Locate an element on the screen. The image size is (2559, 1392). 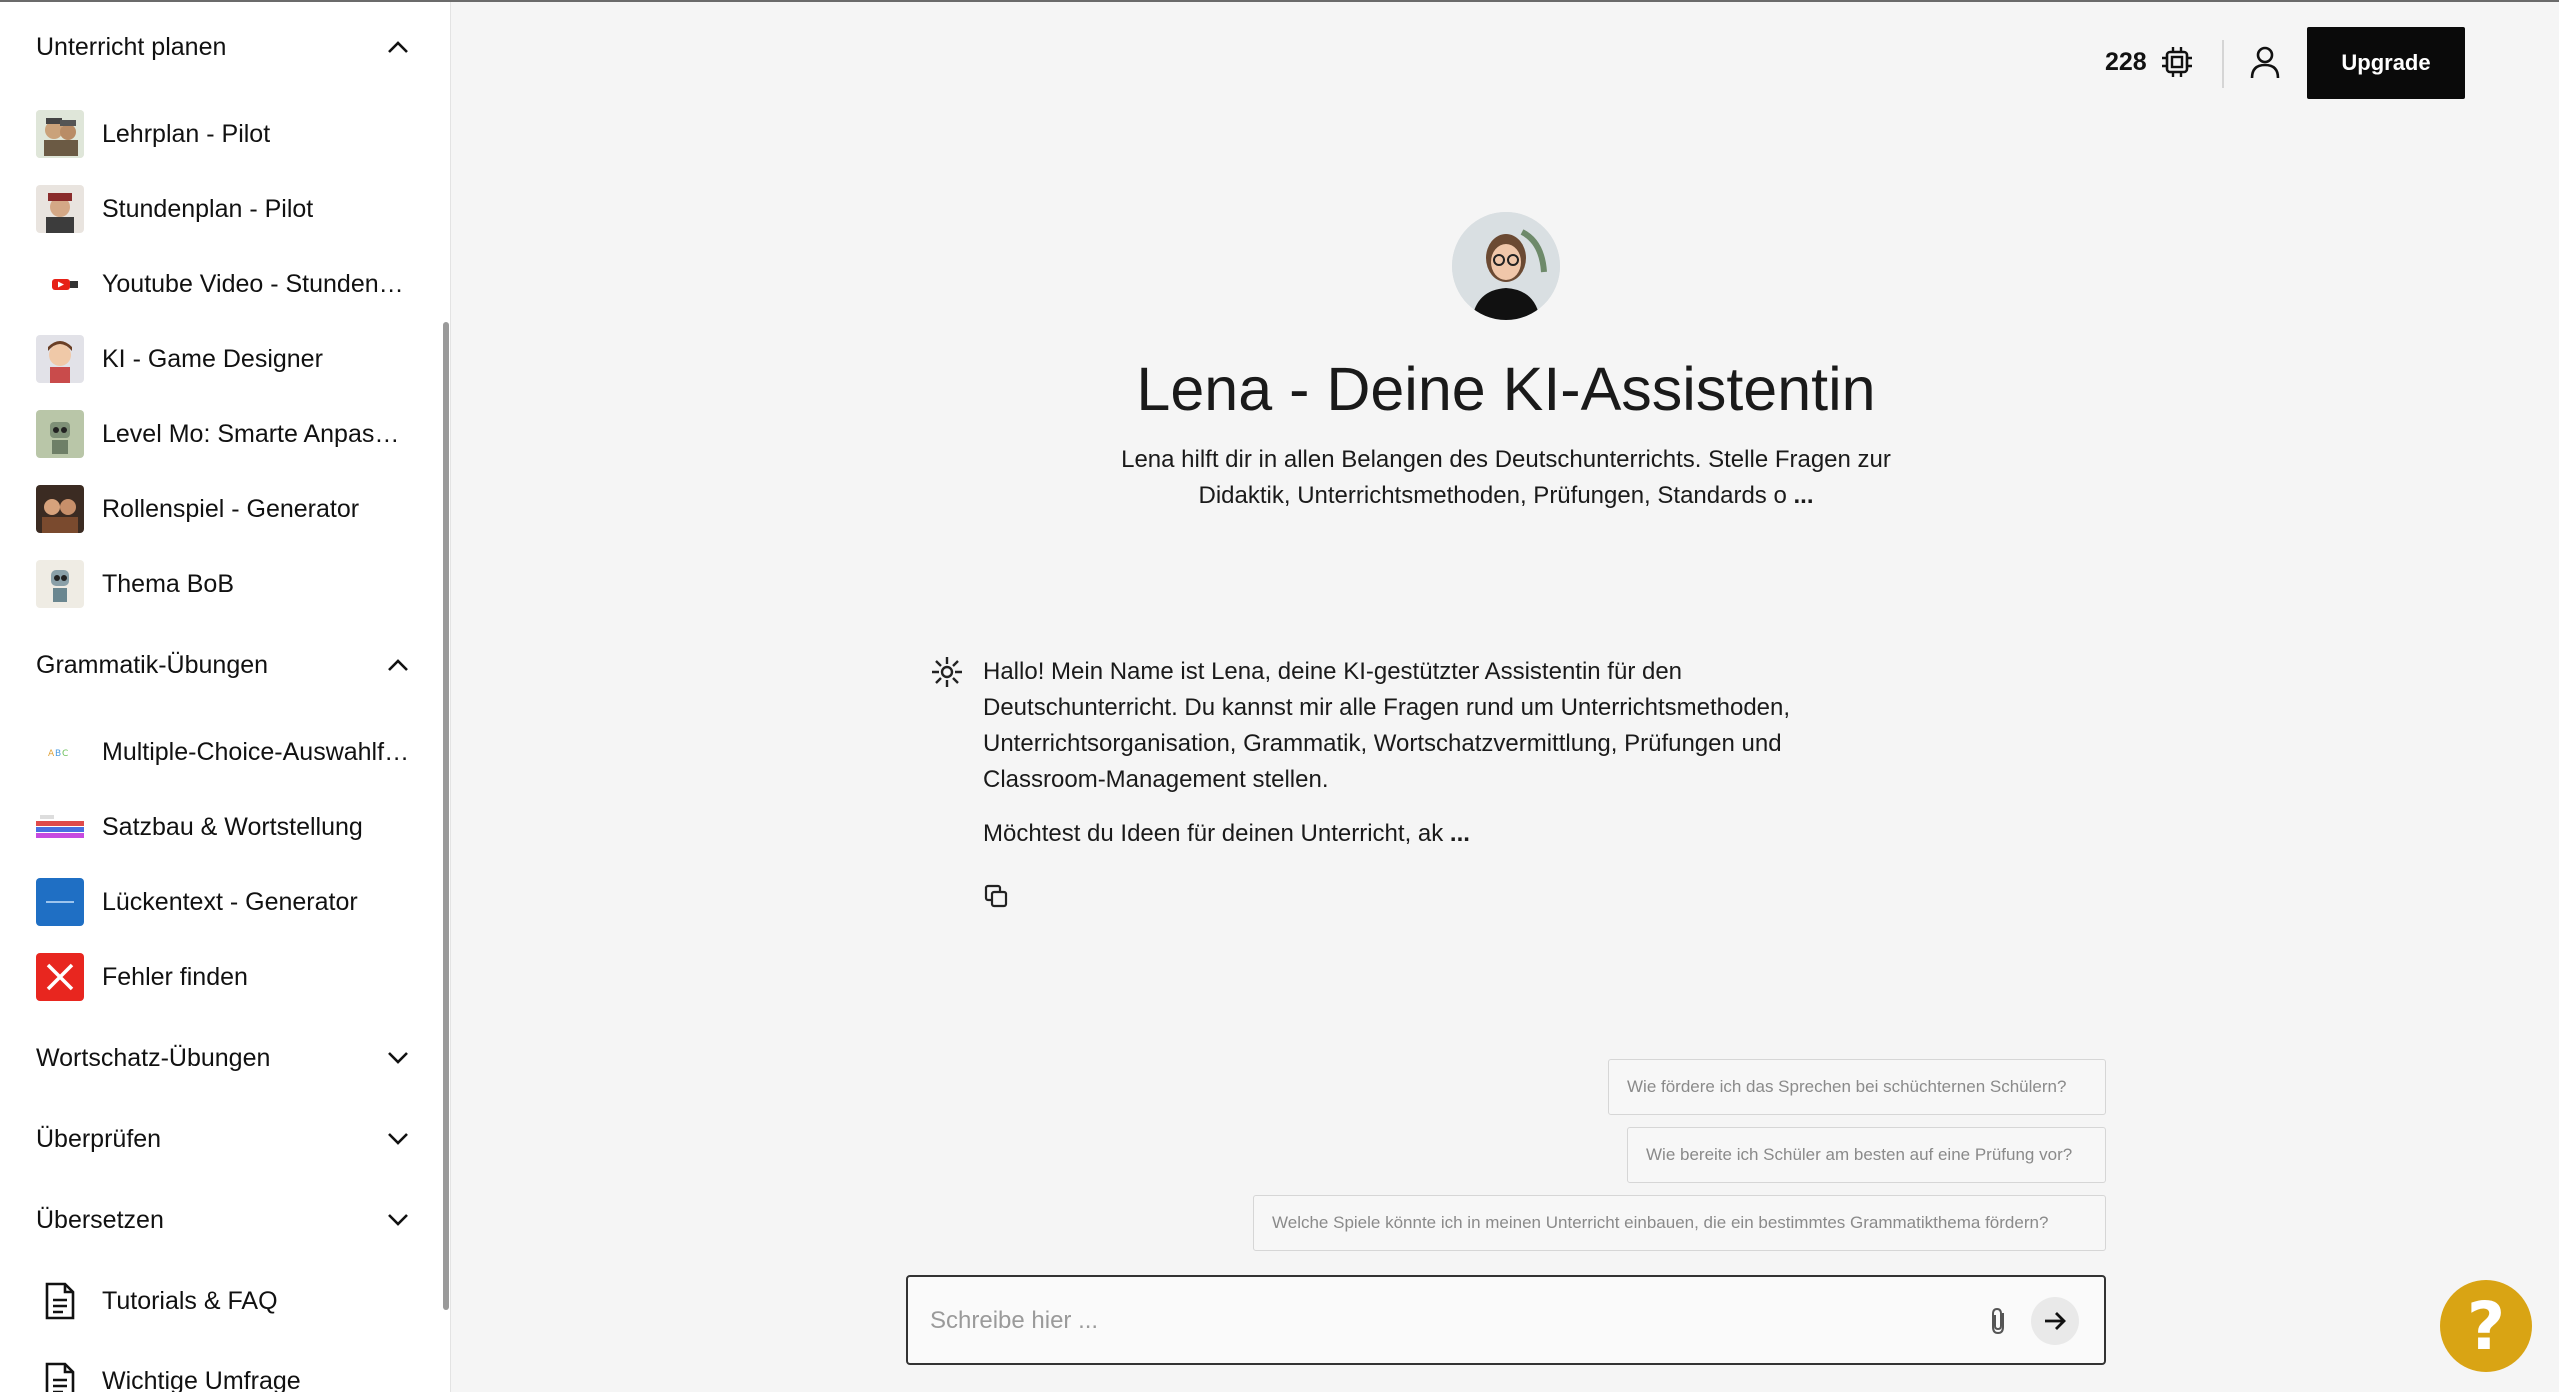
youtube-icon is located at coordinates (60, 284).